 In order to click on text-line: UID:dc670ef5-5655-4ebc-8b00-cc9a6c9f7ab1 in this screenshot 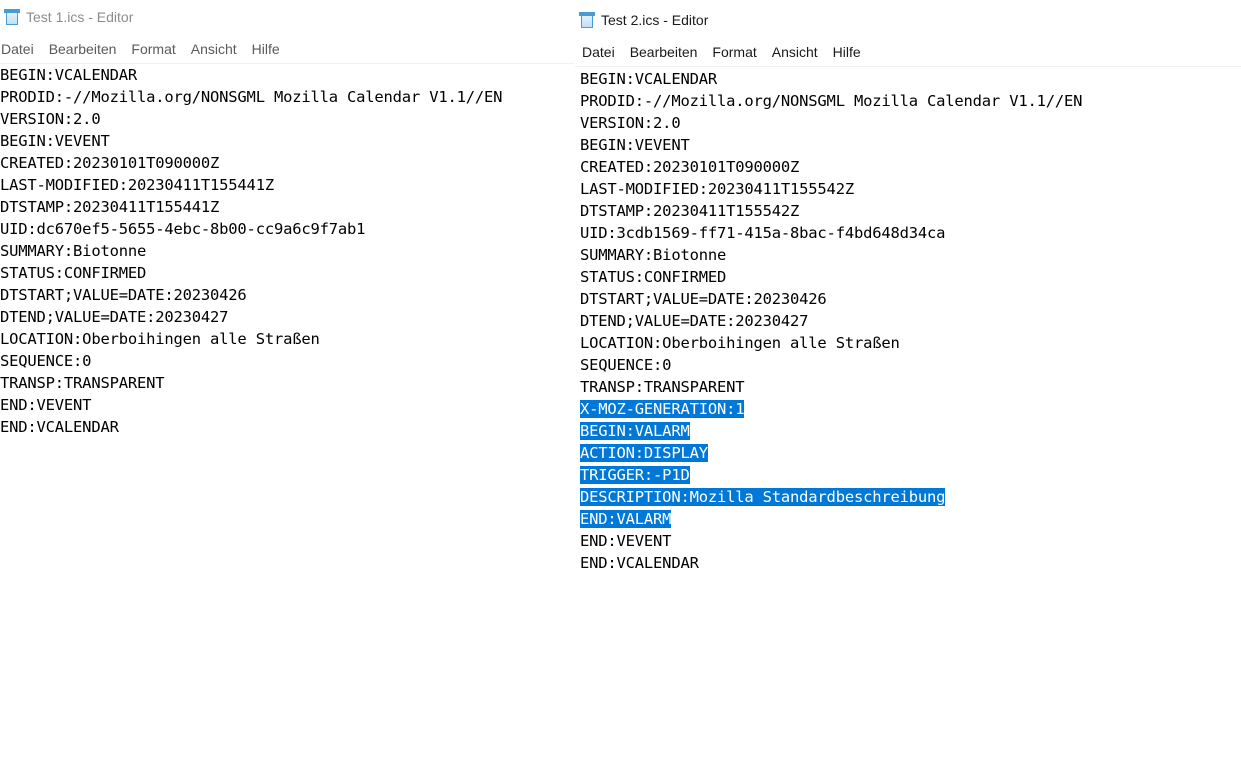, I will do `click(287, 229)`.